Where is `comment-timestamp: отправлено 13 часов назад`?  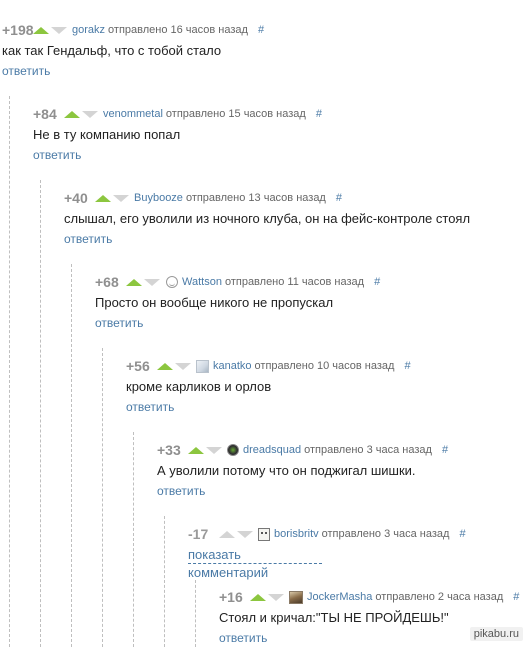 comment-timestamp: отправлено 13 часов назад is located at coordinates (255, 198).